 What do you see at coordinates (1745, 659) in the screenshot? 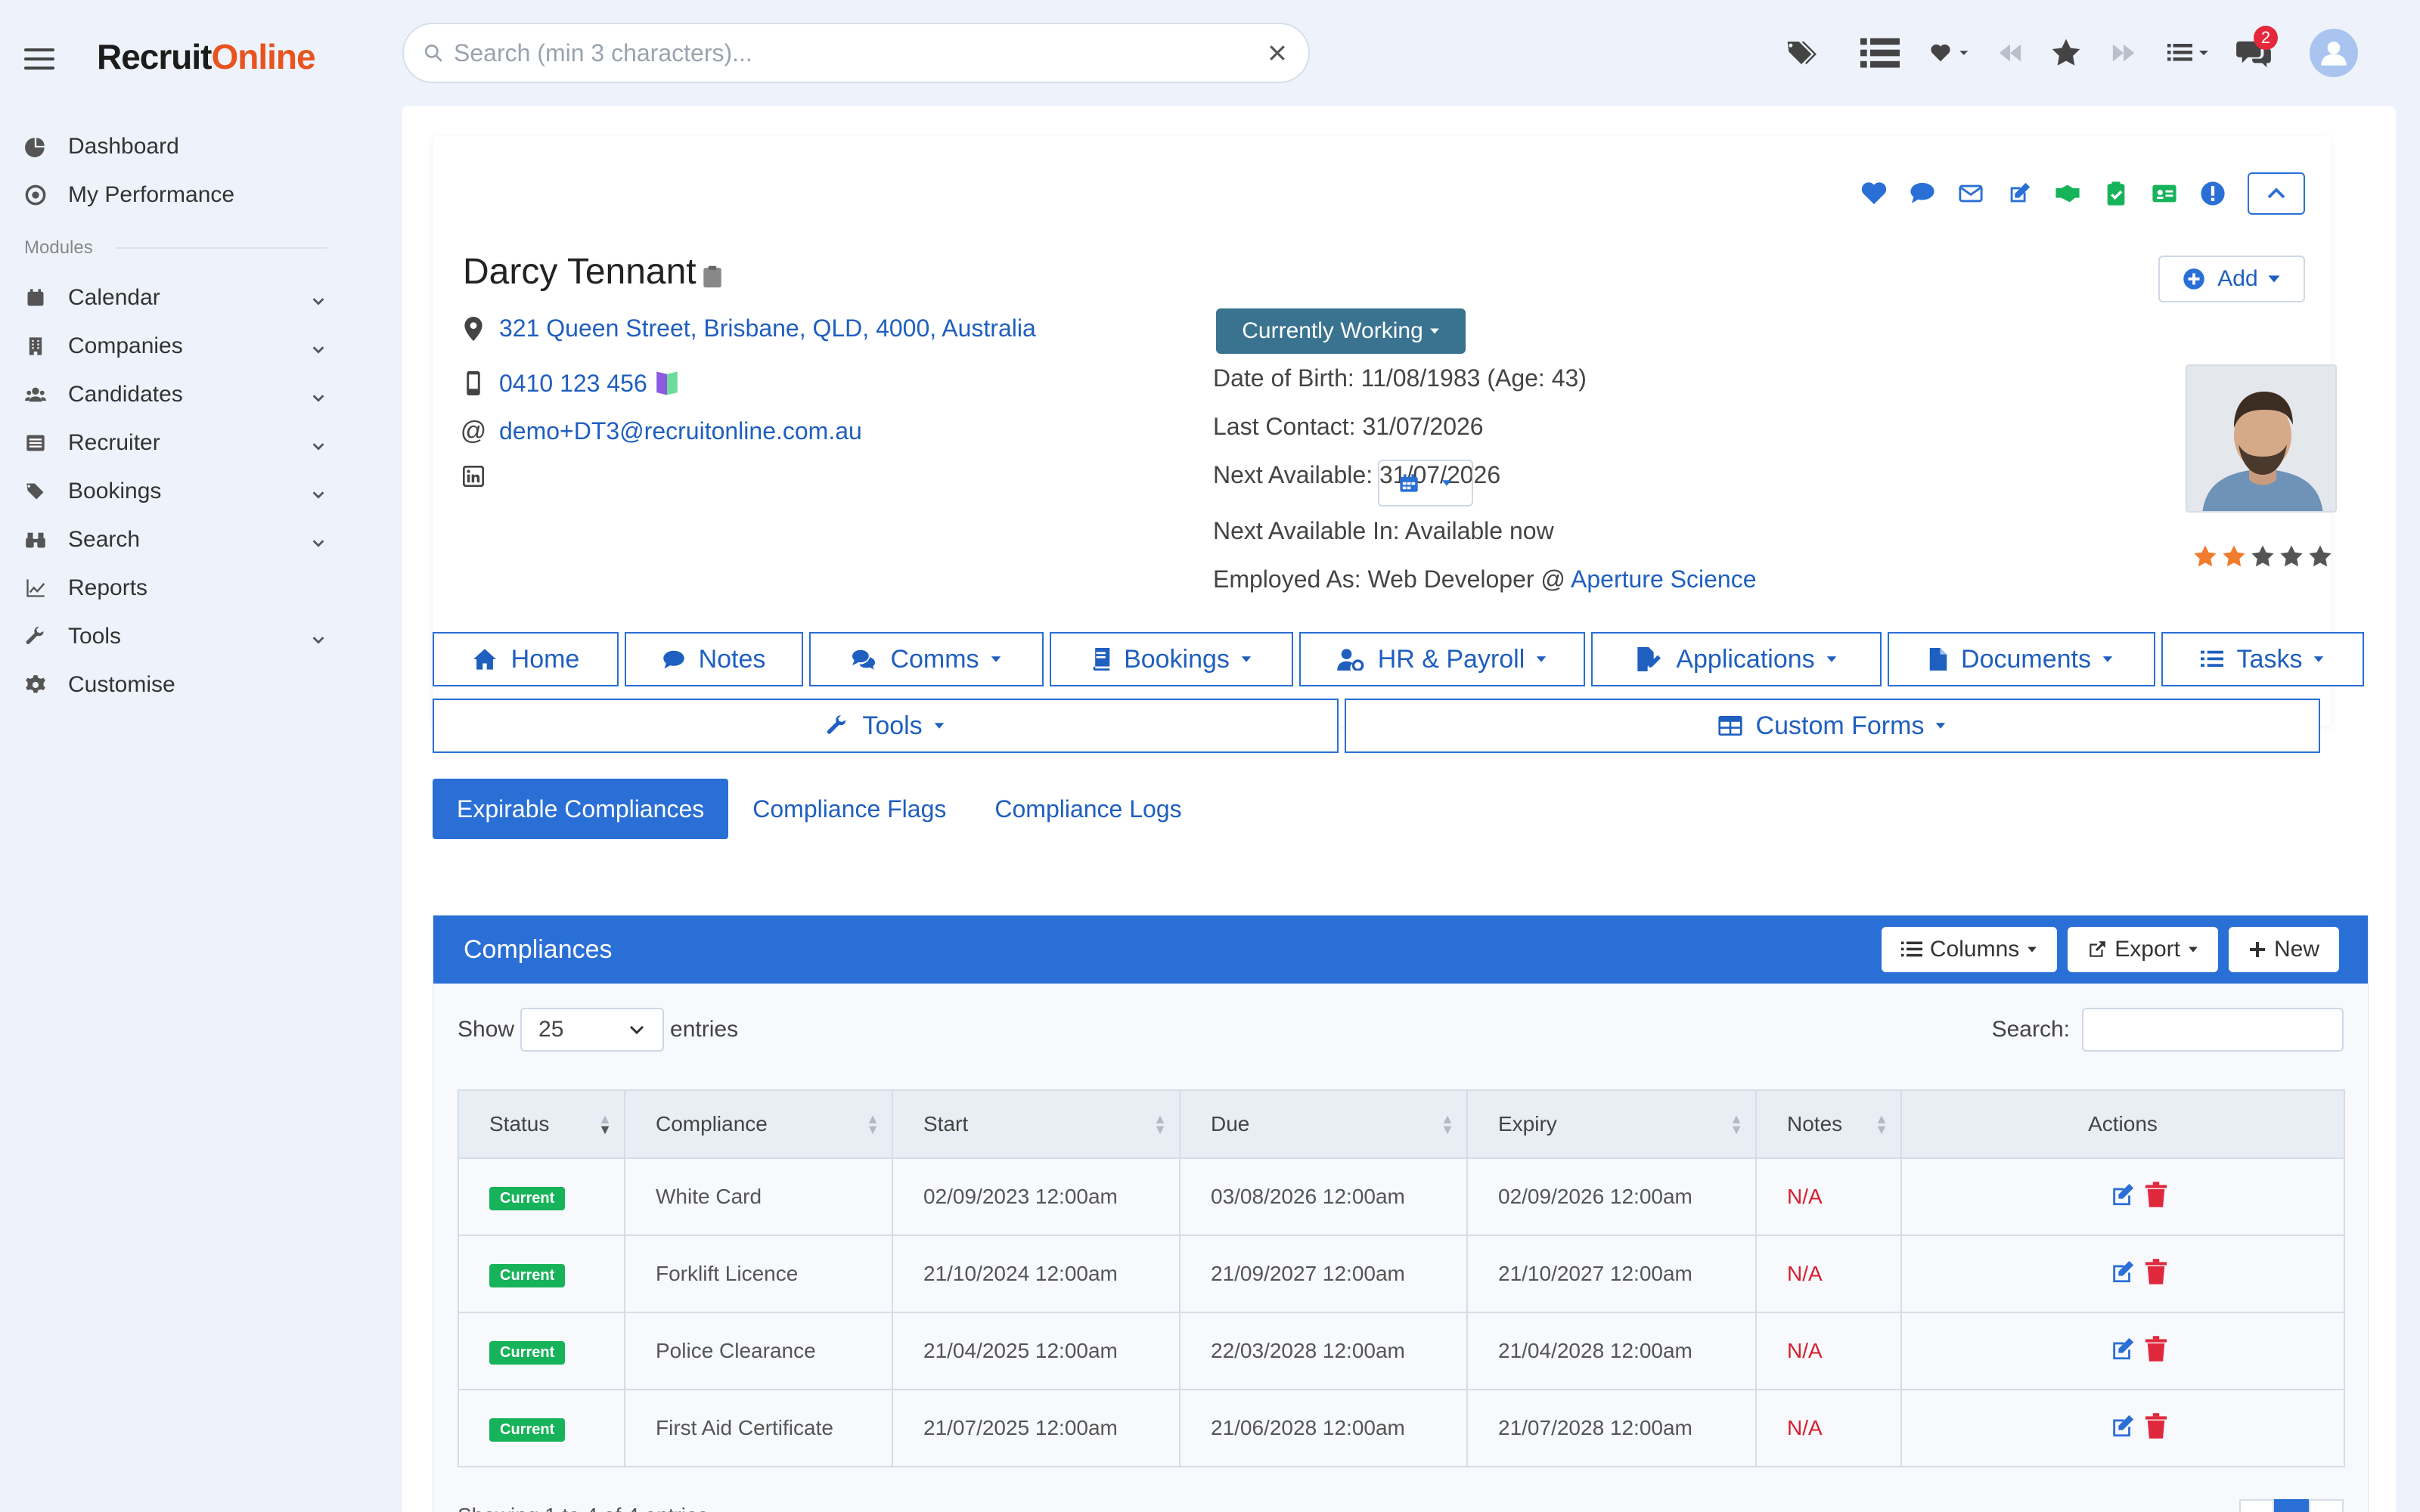
I see `tab-label: Applications` at bounding box center [1745, 659].